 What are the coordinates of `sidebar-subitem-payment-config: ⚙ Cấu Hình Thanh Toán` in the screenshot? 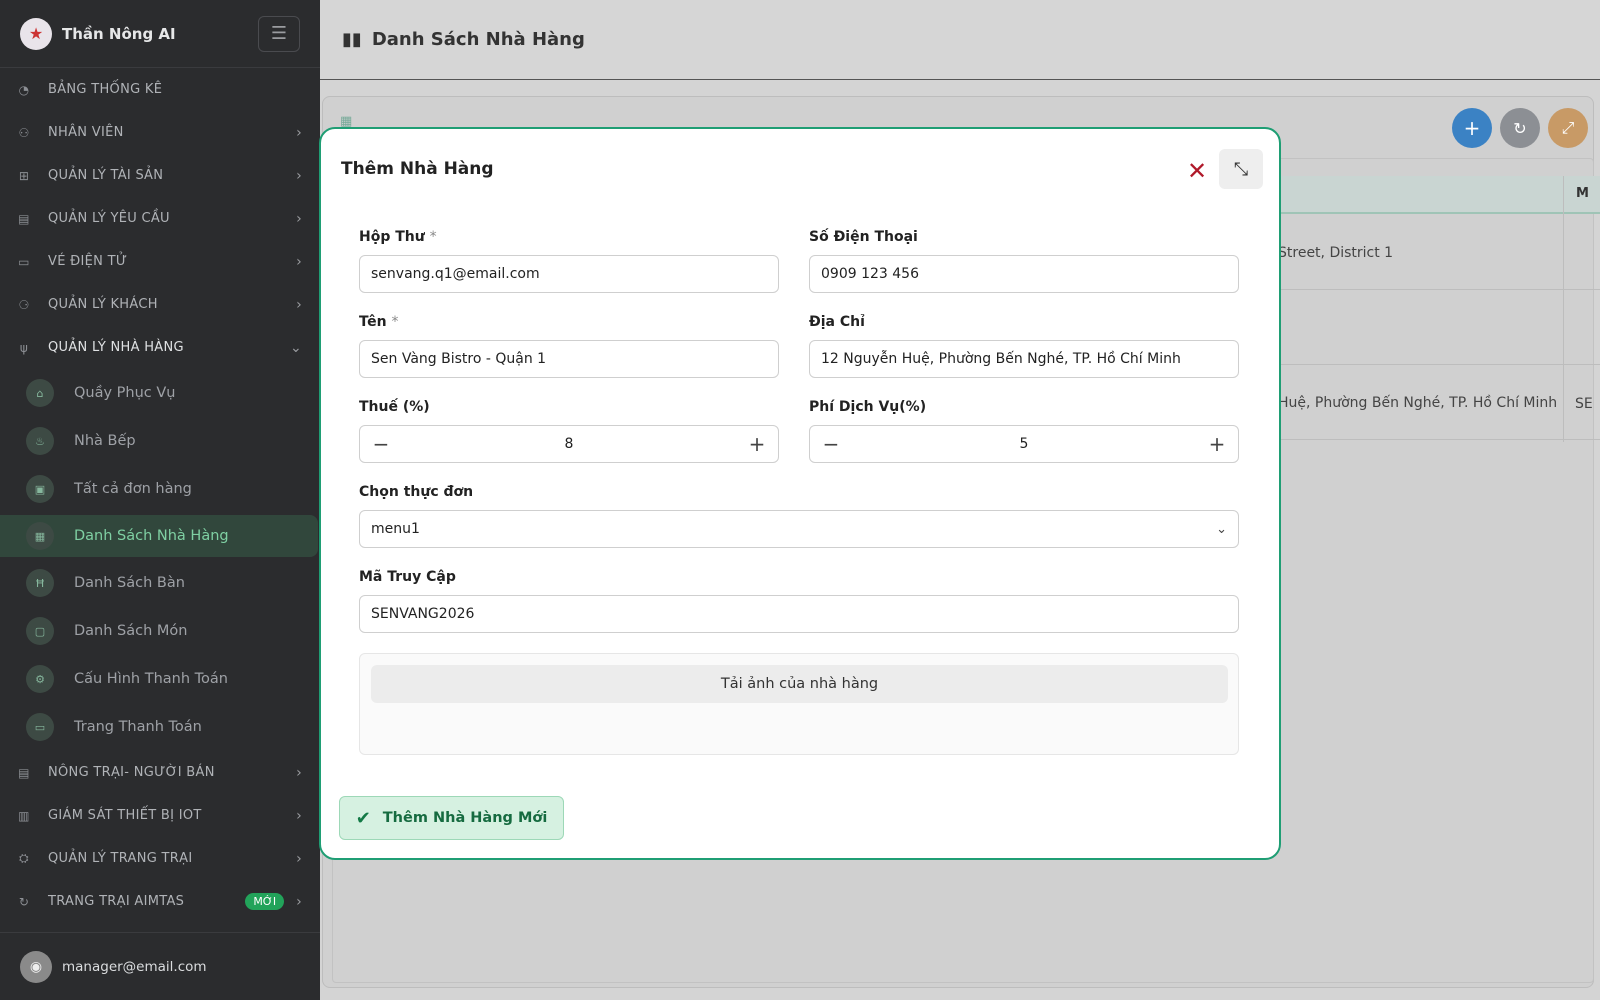 It's located at (160, 679).